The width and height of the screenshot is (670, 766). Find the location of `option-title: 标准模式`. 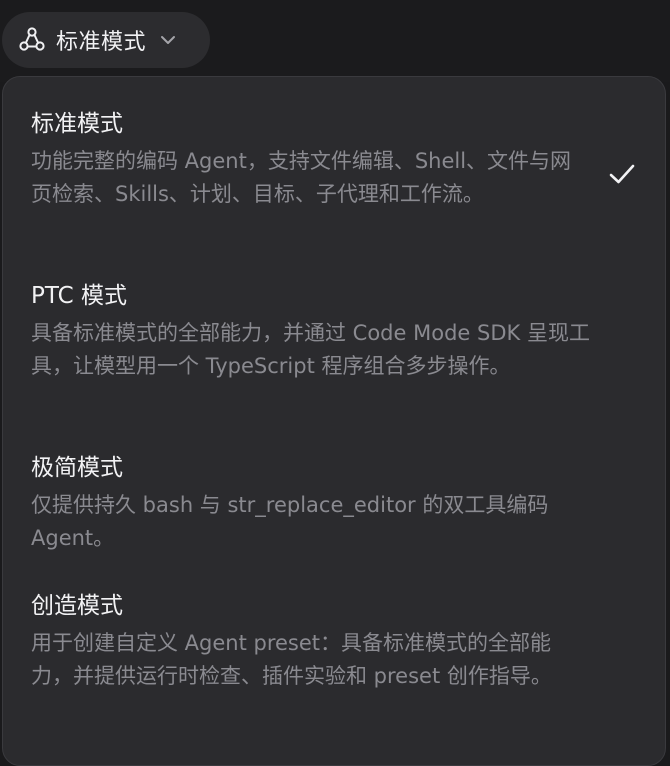

option-title: 标准模式 is located at coordinates (77, 124).